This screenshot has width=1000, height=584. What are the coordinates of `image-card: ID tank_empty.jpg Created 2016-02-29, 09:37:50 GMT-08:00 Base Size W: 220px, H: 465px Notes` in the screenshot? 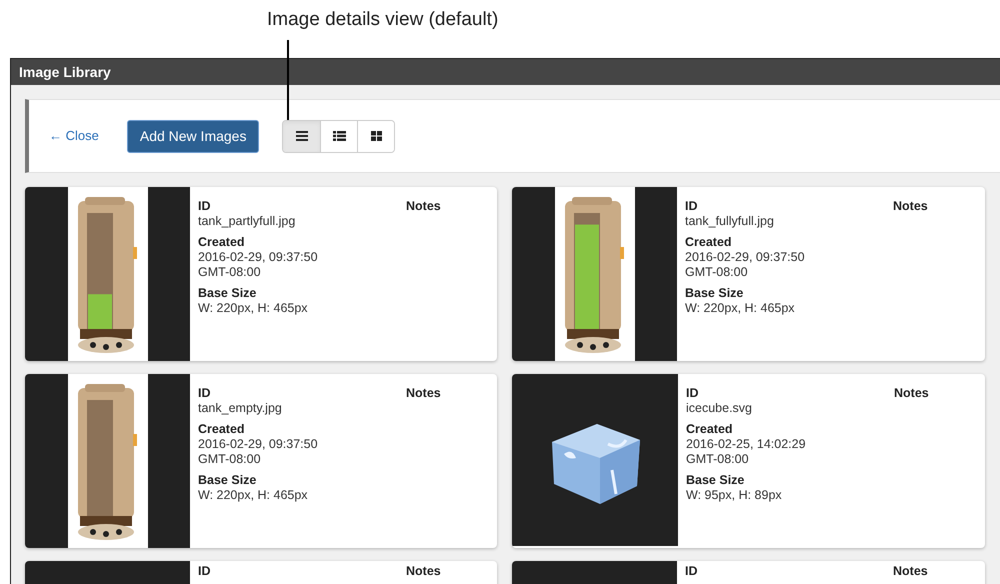 It's located at (261, 461).